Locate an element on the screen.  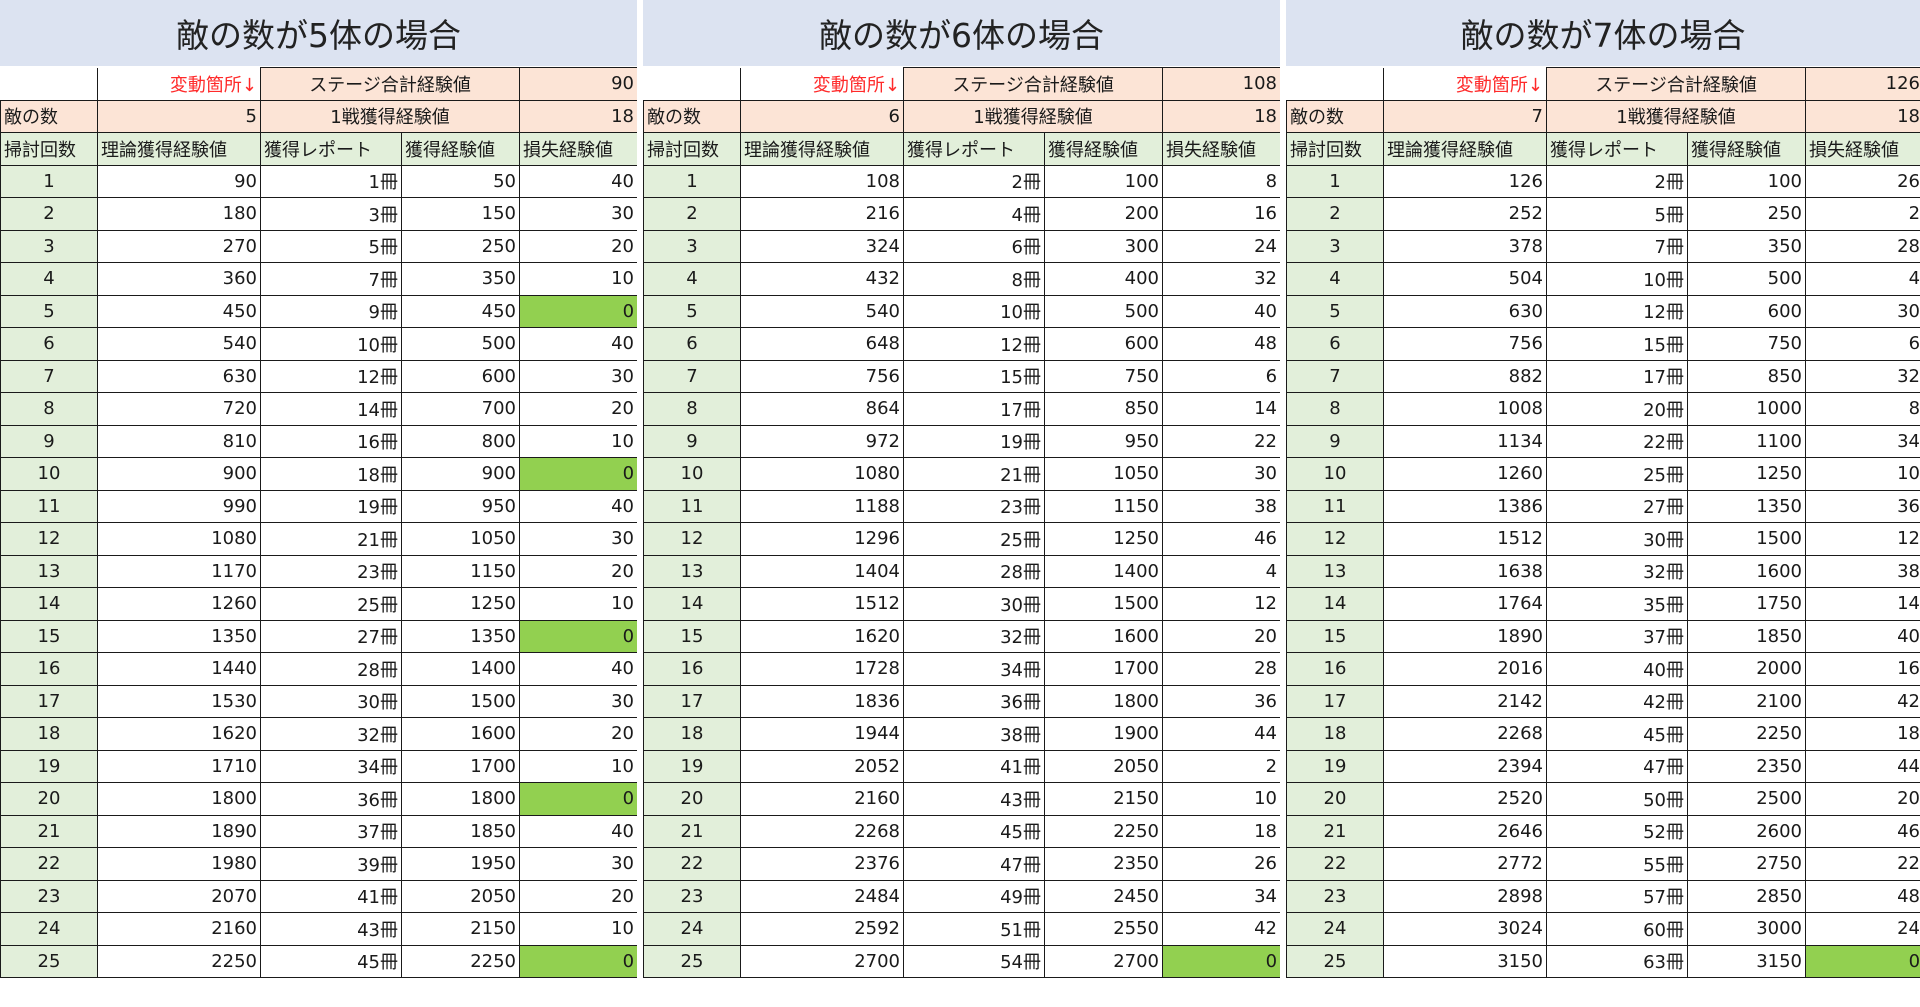
reports-cell: 32冊 is located at coordinates (331, 734).